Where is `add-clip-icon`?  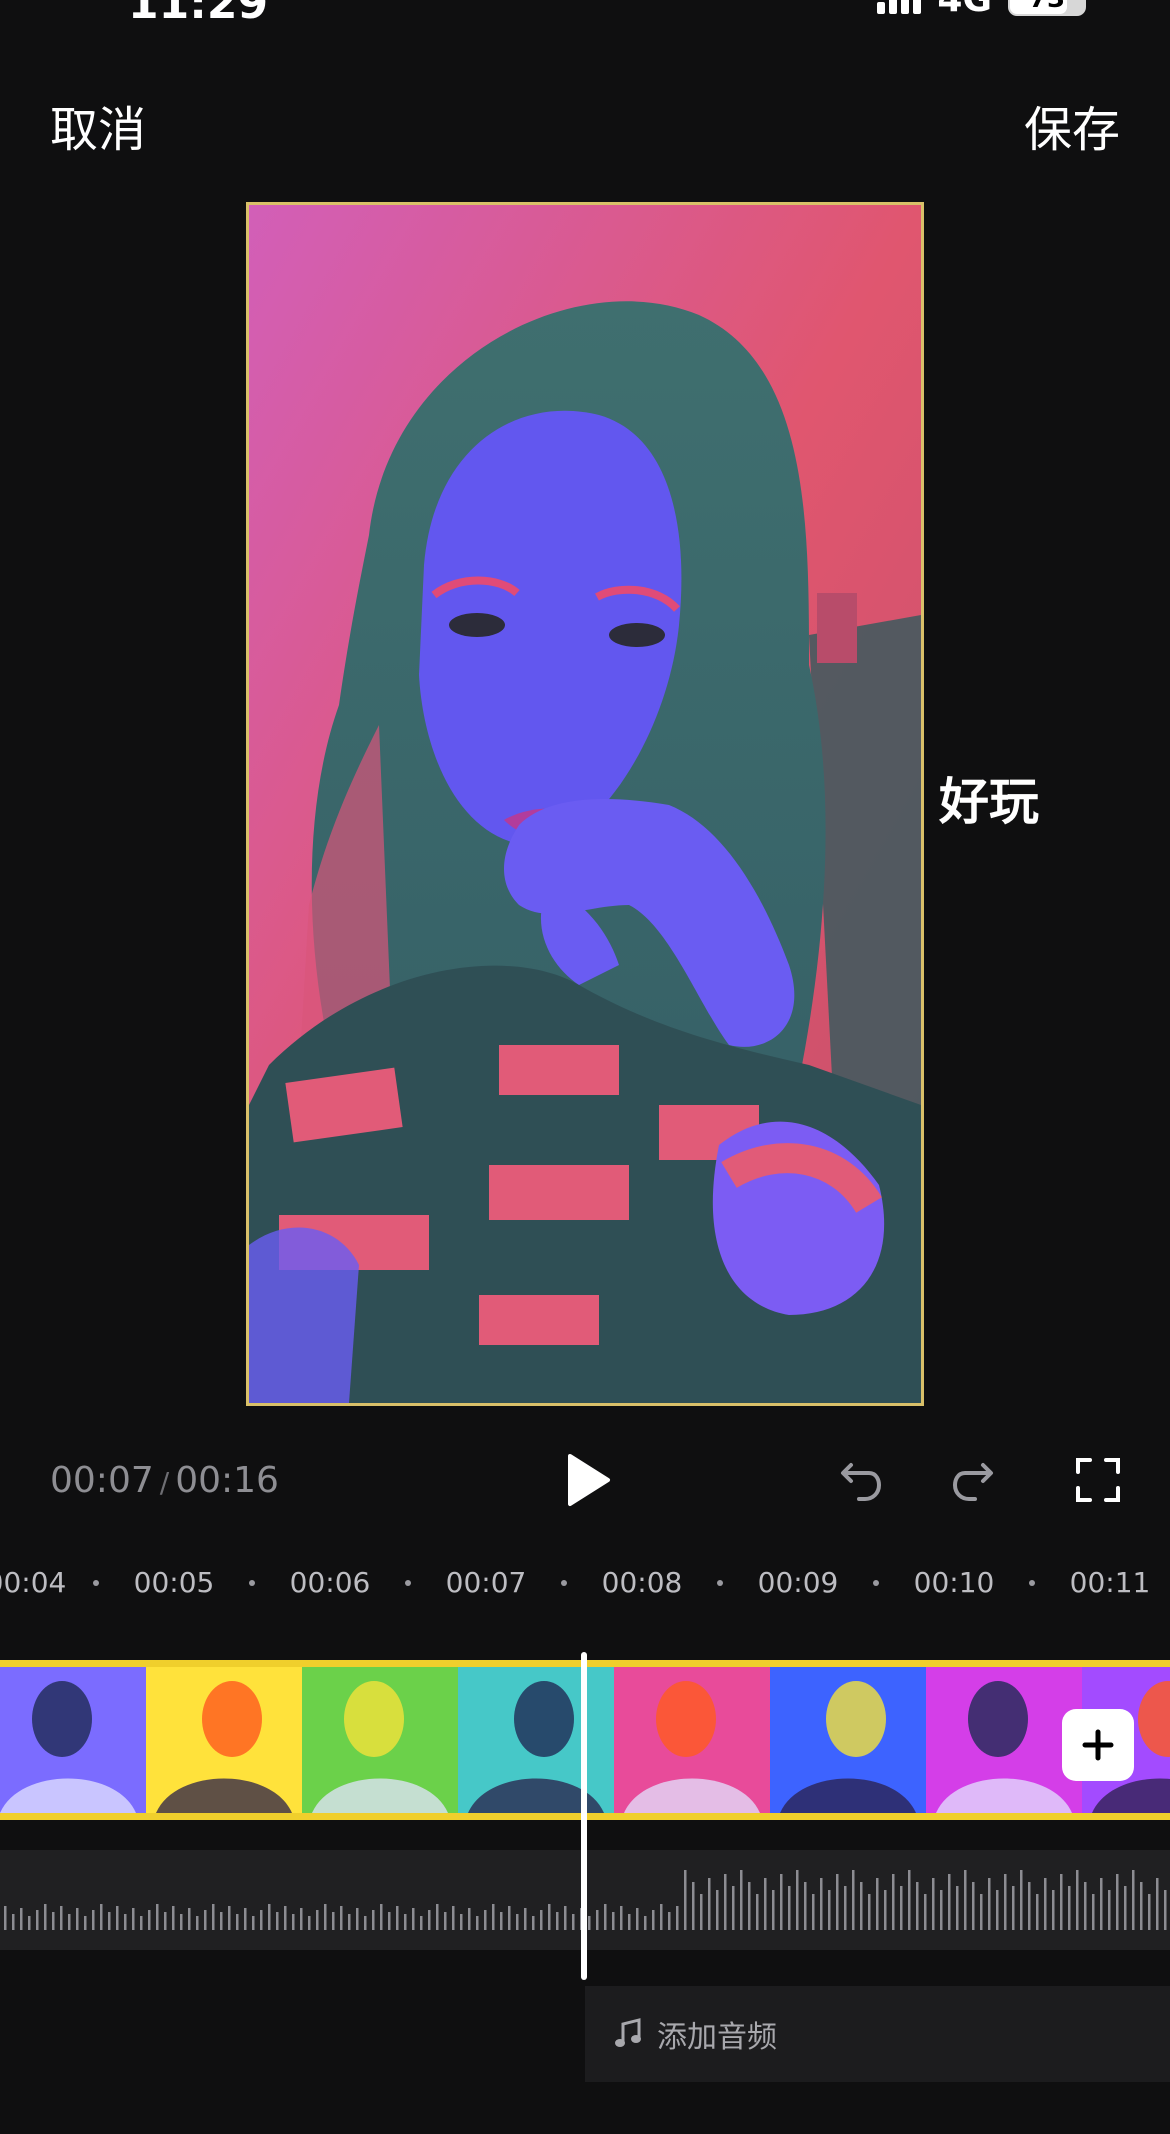 add-clip-icon is located at coordinates (1098, 1745).